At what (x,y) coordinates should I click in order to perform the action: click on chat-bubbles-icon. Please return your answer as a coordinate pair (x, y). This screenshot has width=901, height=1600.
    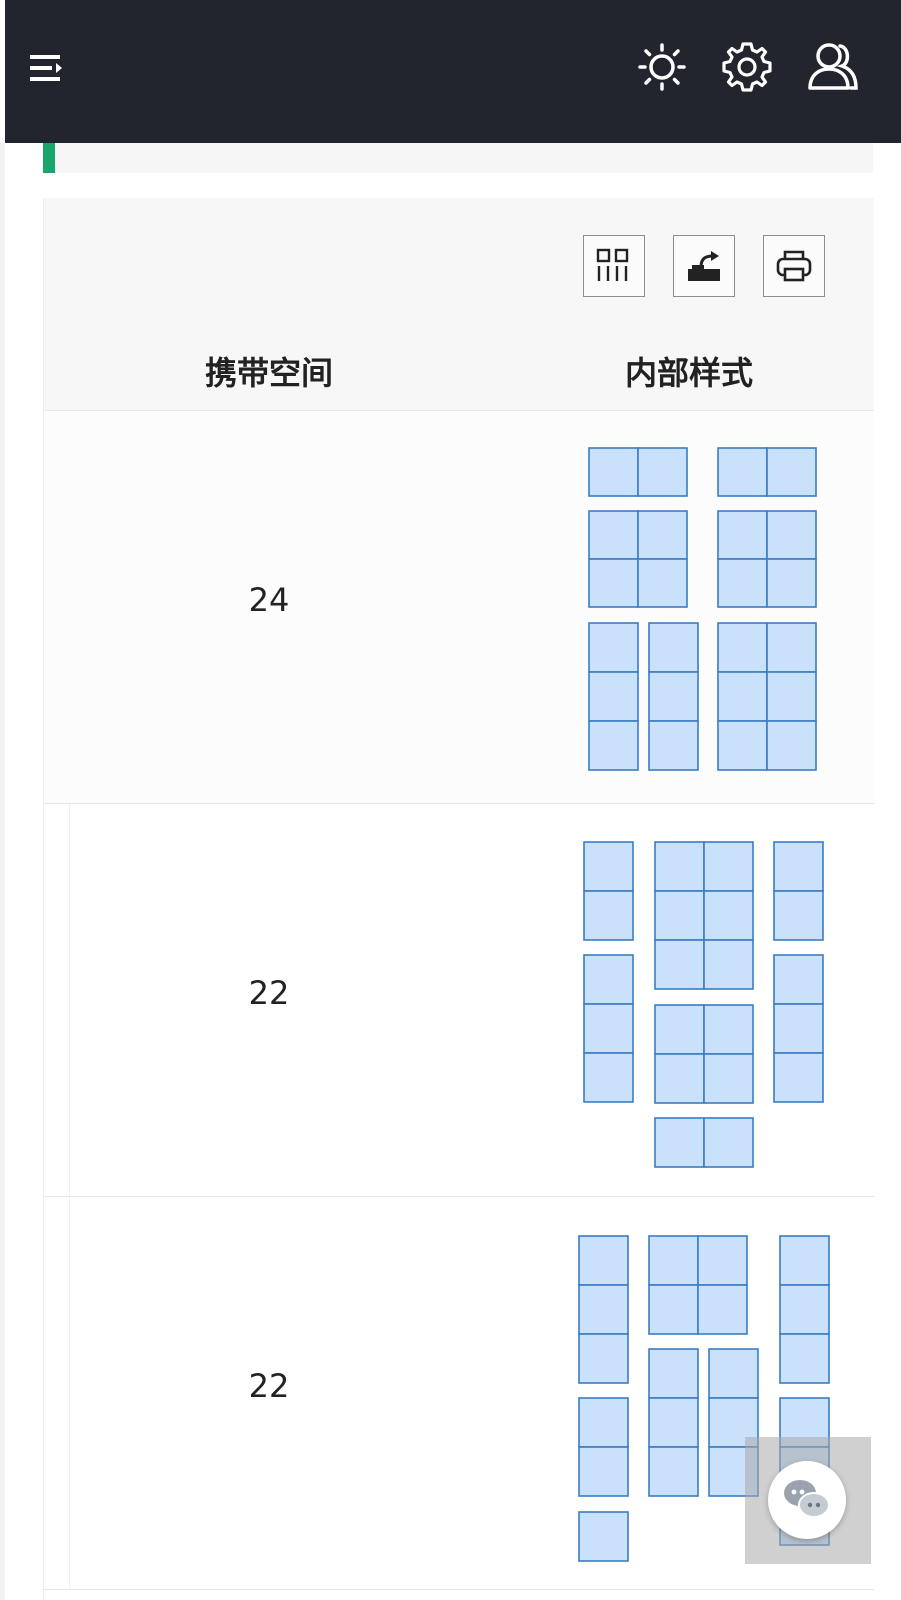
    Looking at the image, I should click on (807, 1499).